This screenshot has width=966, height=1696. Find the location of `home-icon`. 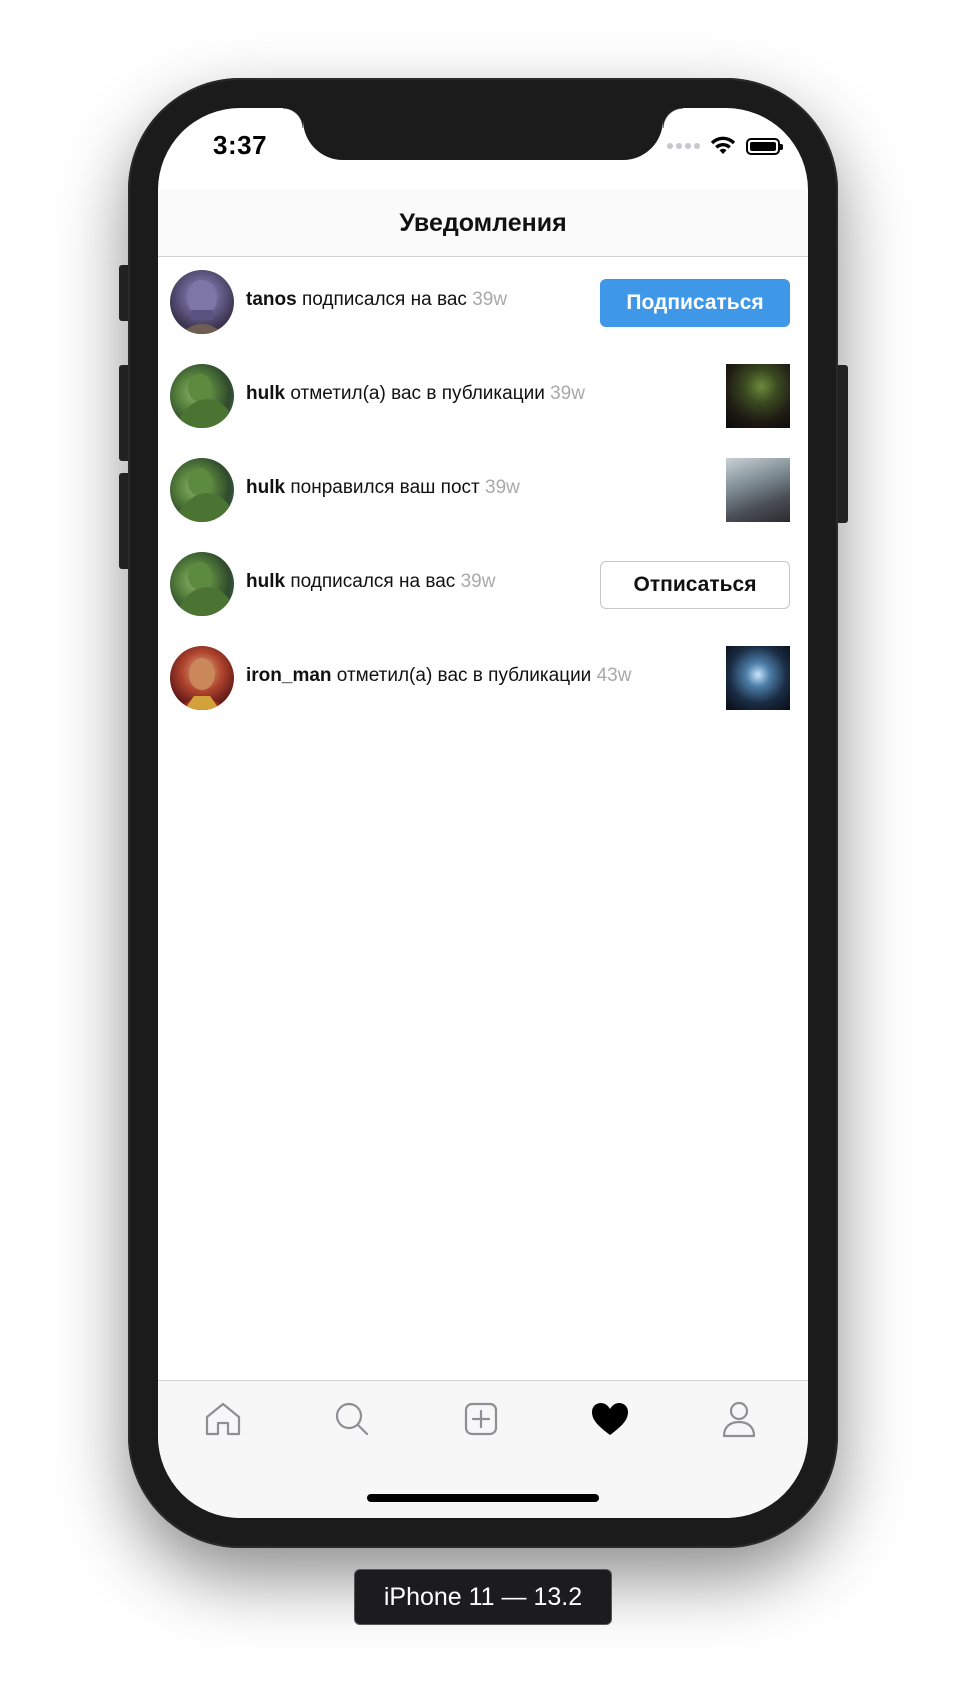

home-icon is located at coordinates (223, 1419).